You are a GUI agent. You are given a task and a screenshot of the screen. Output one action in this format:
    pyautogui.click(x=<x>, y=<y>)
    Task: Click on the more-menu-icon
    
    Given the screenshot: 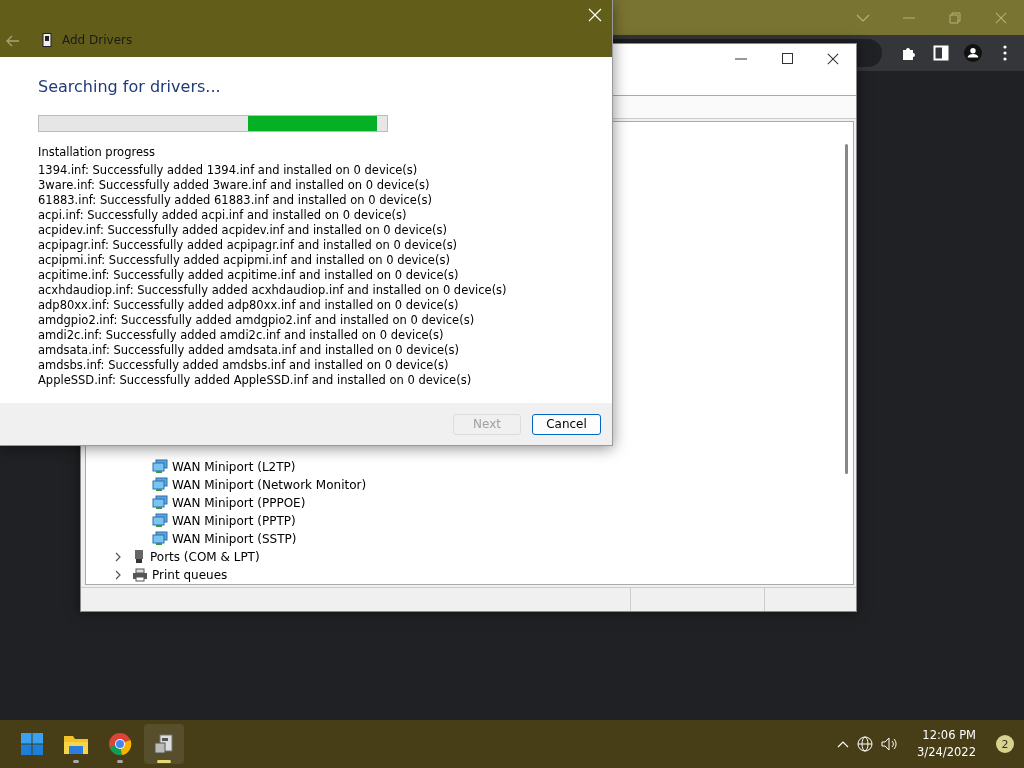 What is the action you would take?
    pyautogui.click(x=1005, y=53)
    